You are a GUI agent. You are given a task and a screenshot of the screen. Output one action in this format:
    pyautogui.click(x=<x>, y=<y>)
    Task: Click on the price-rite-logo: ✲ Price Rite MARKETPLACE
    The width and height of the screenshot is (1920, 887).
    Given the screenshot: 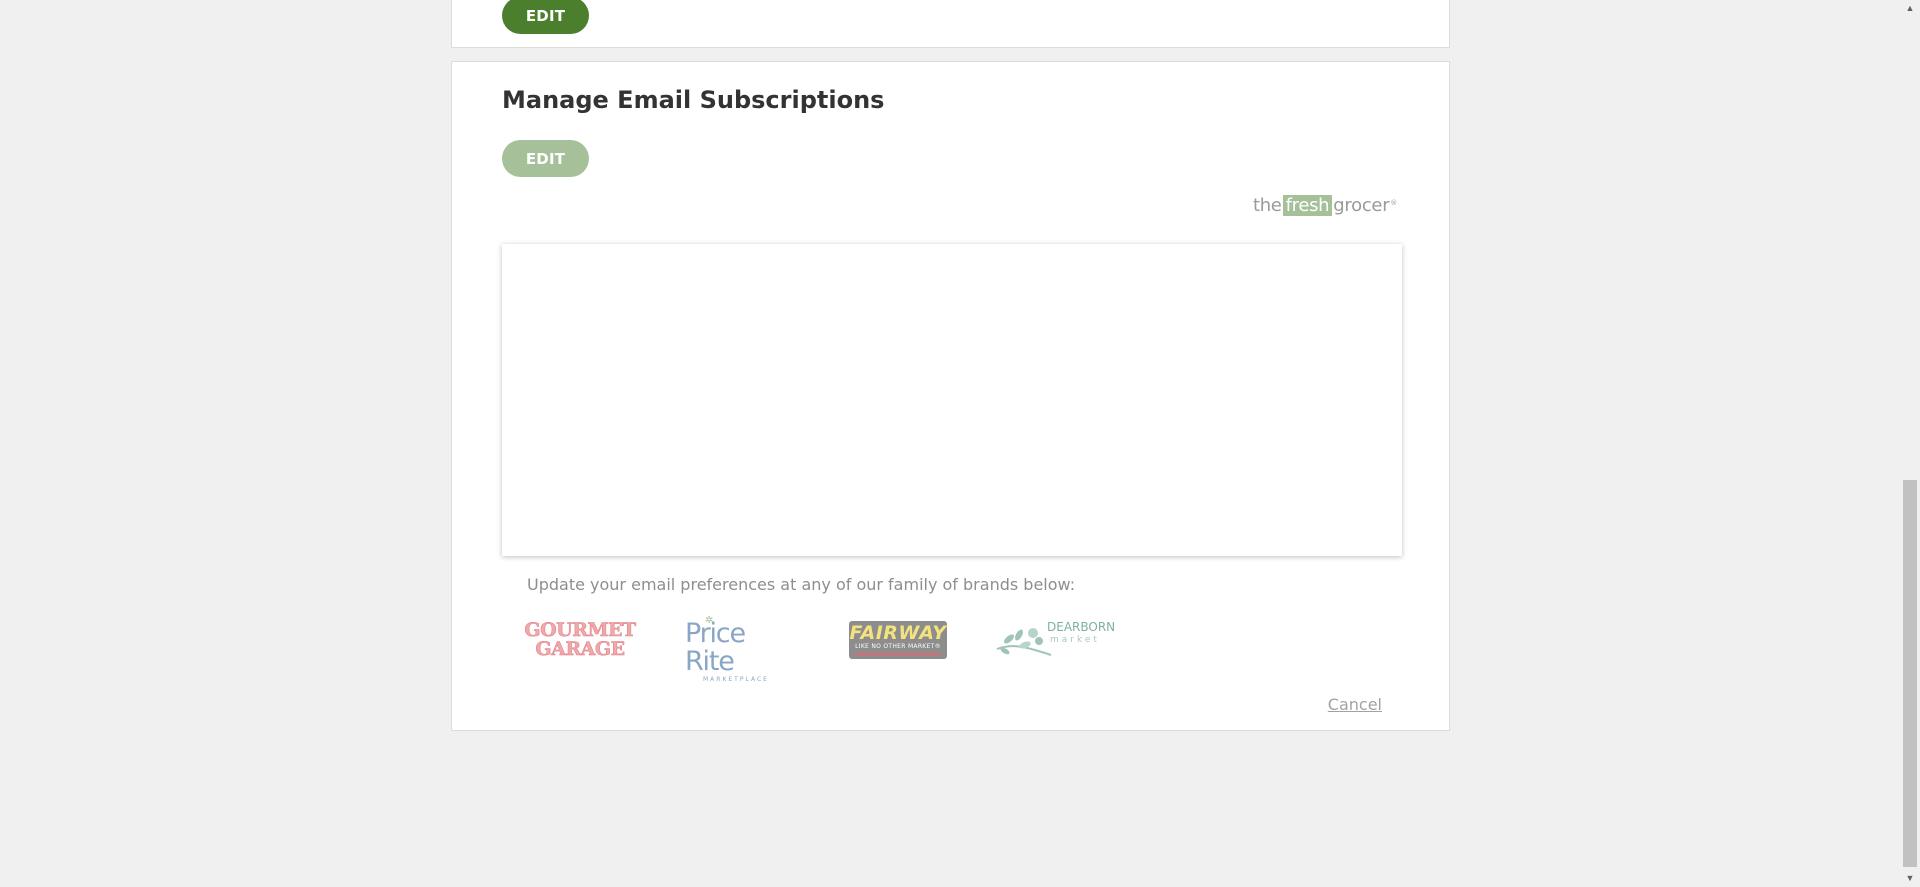 What is the action you would take?
    pyautogui.click(x=740, y=649)
    